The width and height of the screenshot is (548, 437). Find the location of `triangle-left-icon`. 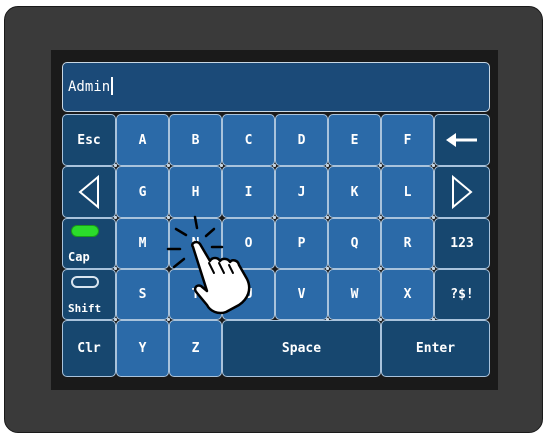

triangle-left-icon is located at coordinates (88, 192).